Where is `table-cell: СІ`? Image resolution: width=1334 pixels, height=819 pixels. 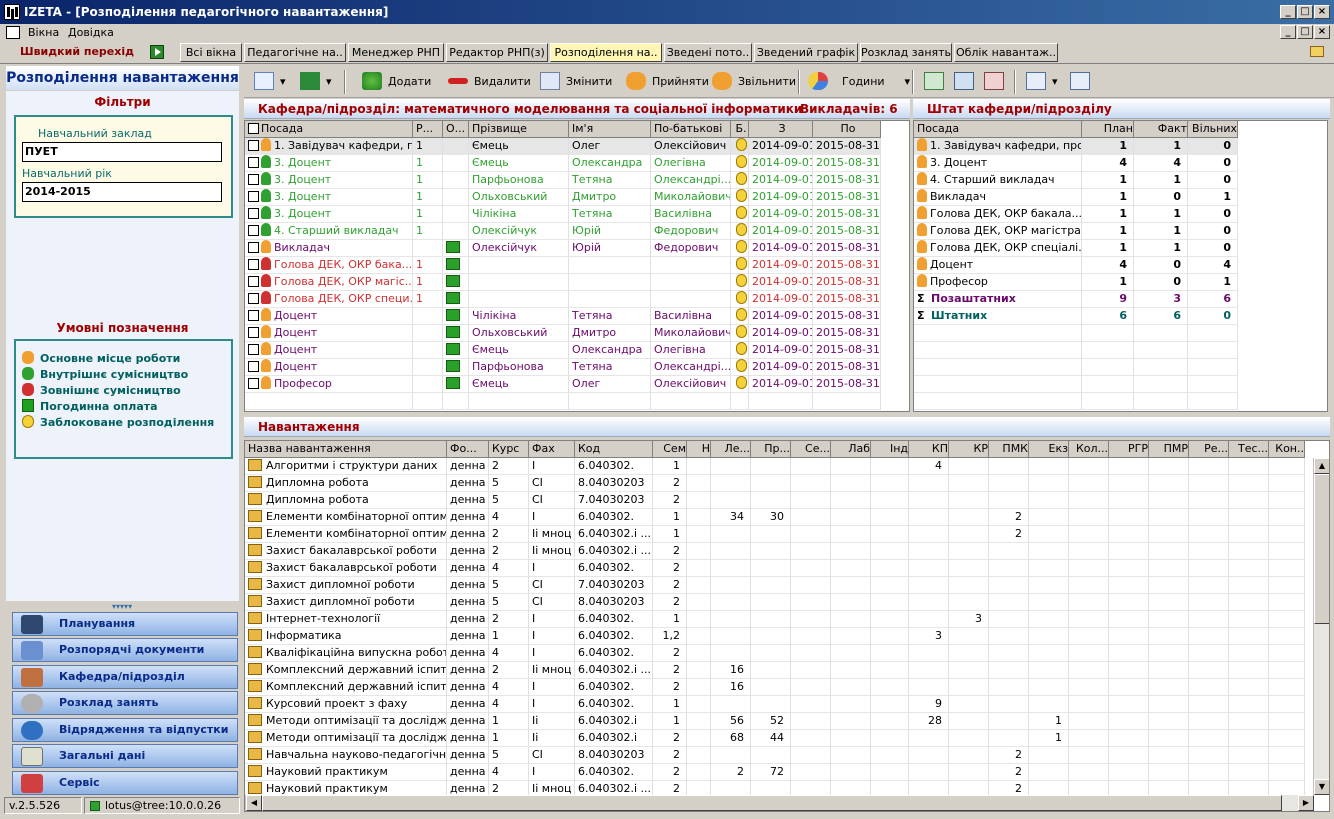 table-cell: СІ is located at coordinates (552, 483).